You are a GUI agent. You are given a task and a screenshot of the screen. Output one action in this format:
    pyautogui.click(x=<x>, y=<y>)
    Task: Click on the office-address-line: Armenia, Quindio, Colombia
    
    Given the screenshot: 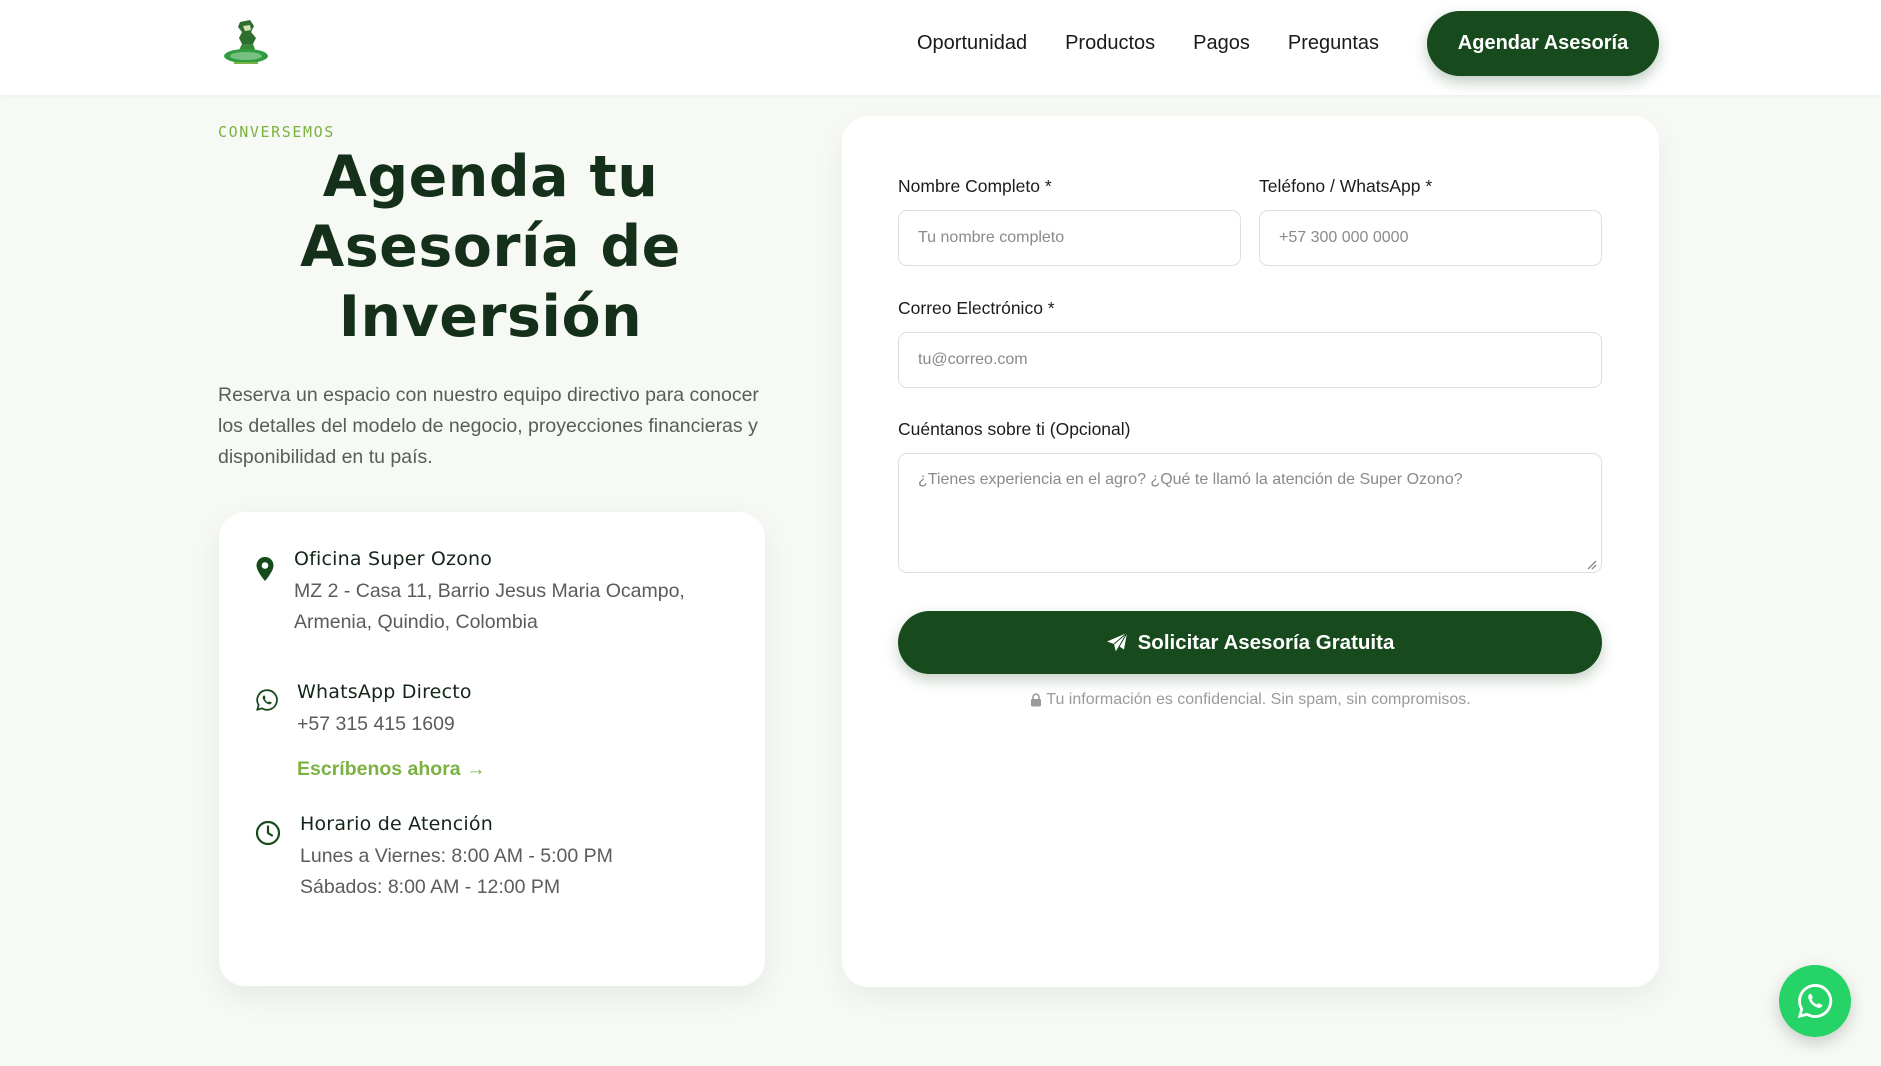 What is the action you would take?
    pyautogui.click(x=416, y=622)
    